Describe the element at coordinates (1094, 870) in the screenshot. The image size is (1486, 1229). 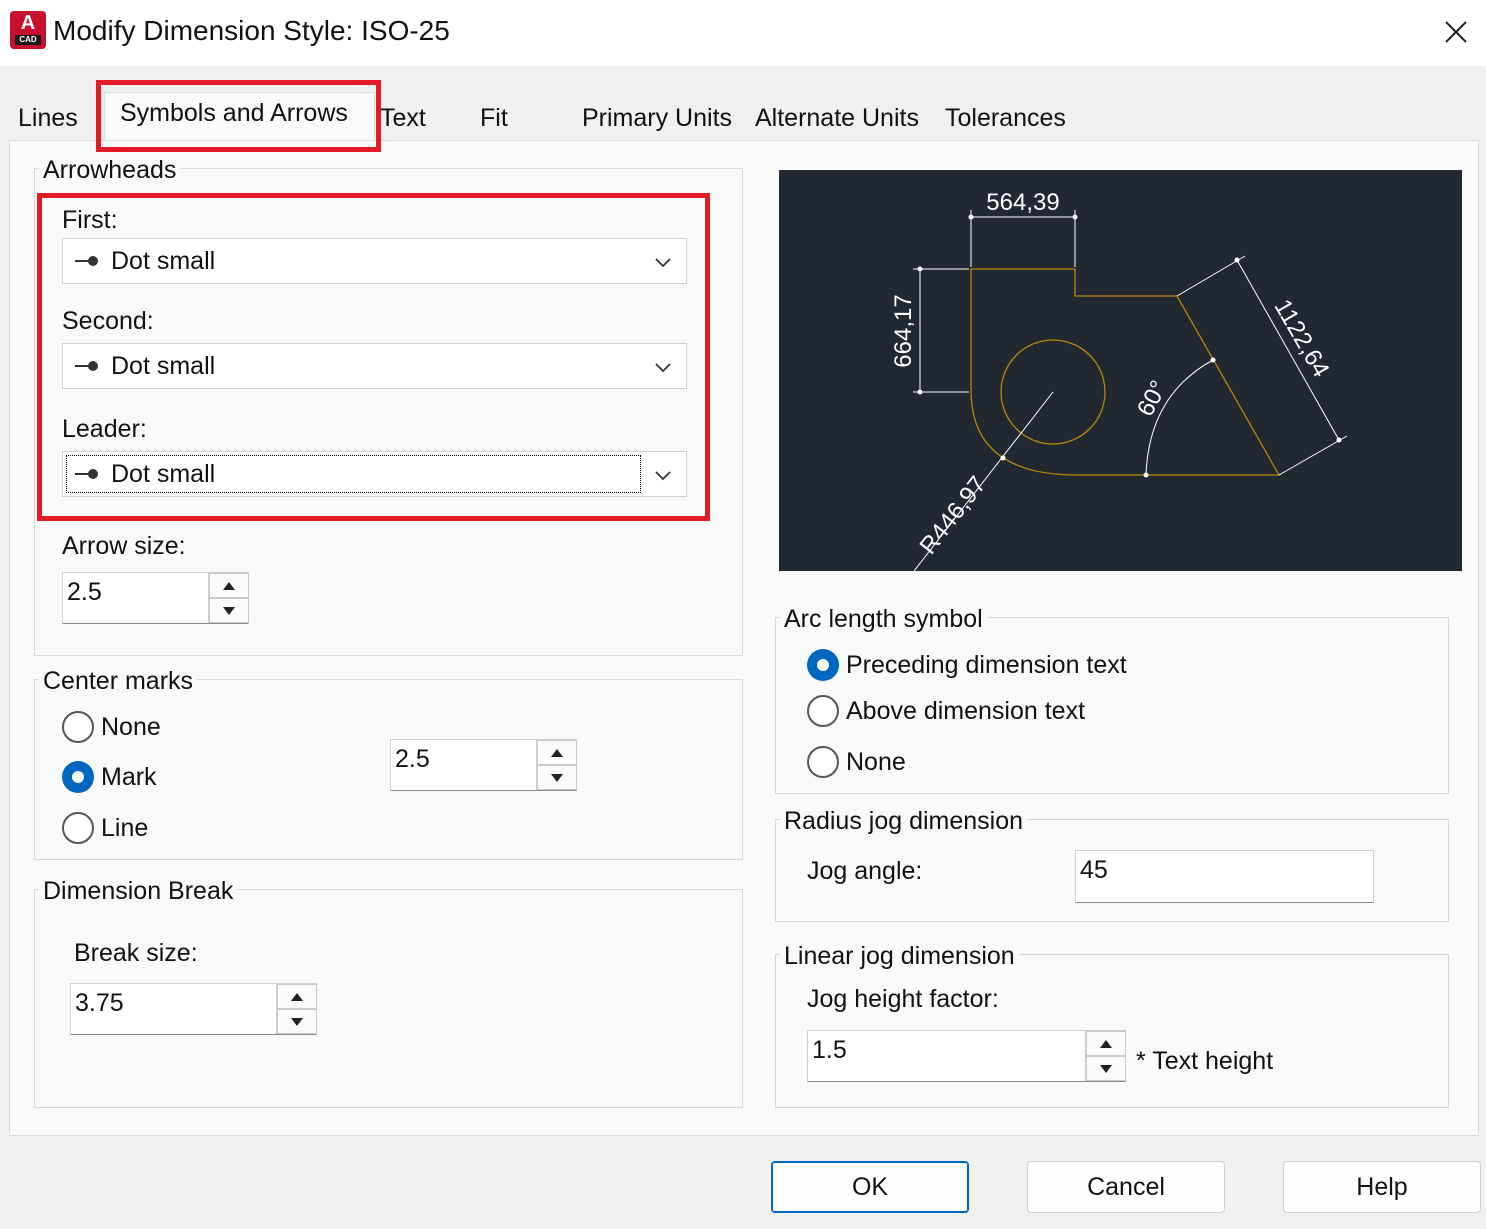
I see `jog-angle-value: 45` at that location.